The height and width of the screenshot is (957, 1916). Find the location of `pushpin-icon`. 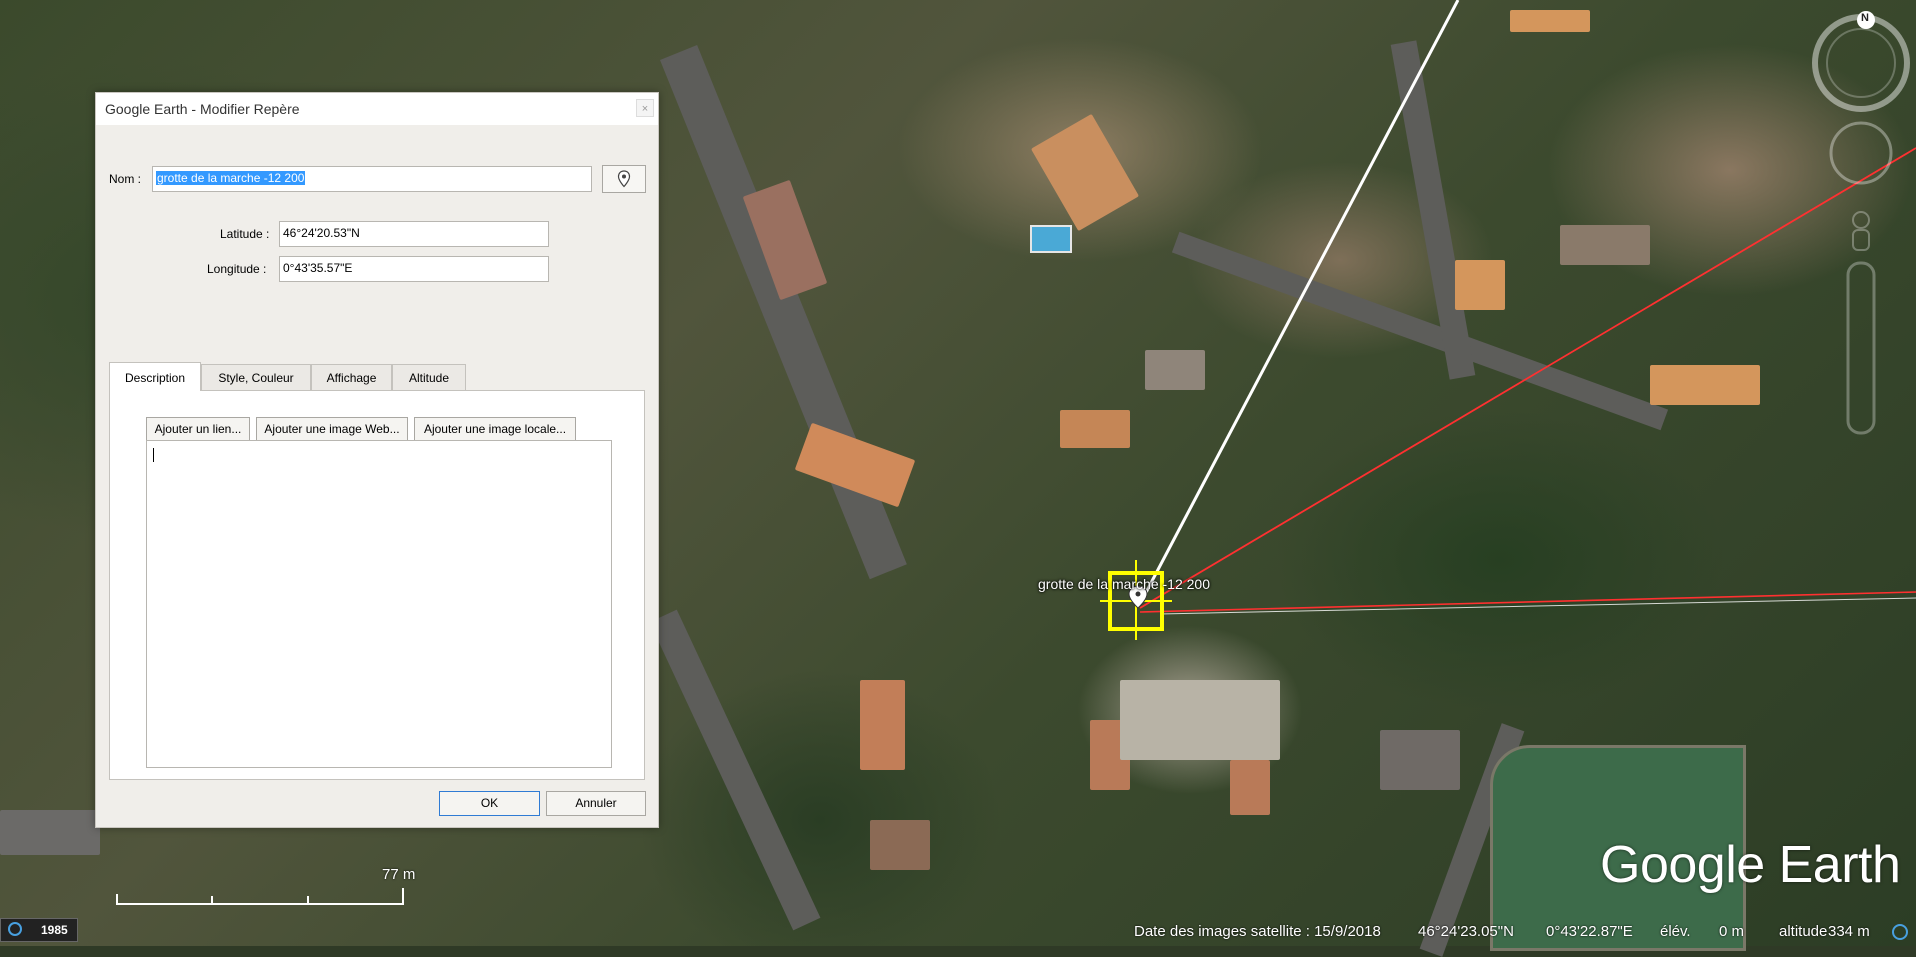

pushpin-icon is located at coordinates (624, 179).